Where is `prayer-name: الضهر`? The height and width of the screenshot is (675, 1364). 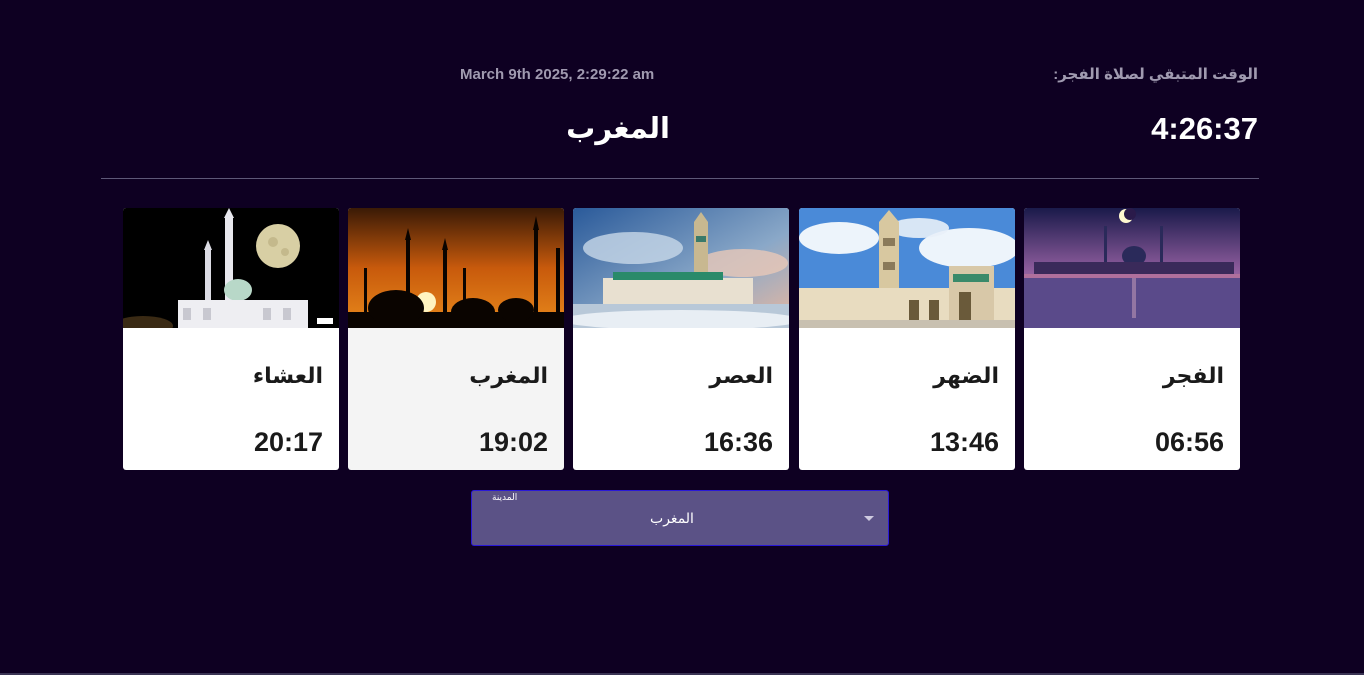 prayer-name: الضهر is located at coordinates (966, 375).